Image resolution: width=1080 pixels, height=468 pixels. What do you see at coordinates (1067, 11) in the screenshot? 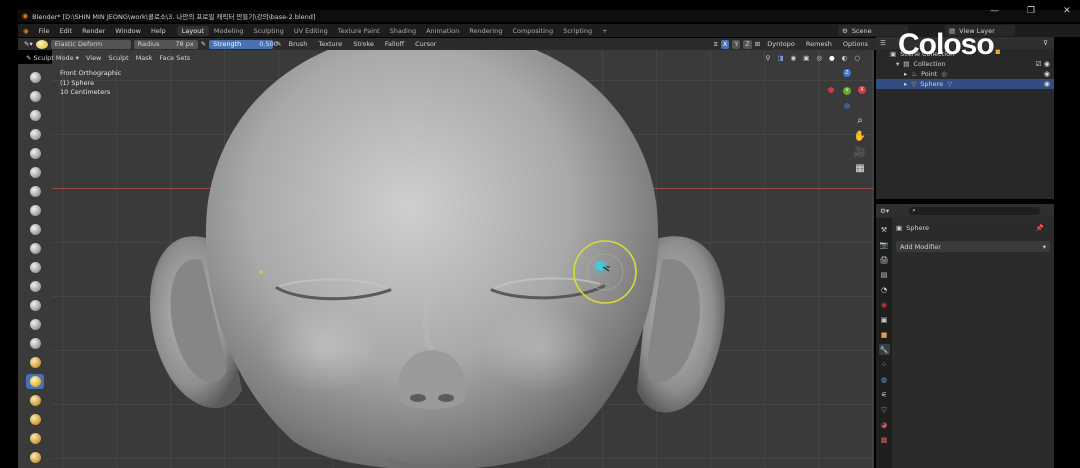
I see `close-icon: ✕` at bounding box center [1067, 11].